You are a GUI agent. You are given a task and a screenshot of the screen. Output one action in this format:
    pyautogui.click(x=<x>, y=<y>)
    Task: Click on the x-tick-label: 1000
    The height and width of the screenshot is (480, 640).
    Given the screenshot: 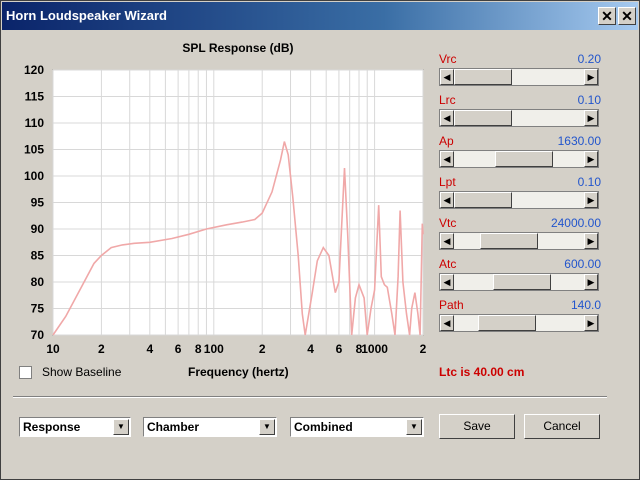 What is the action you would take?
    pyautogui.click(x=374, y=349)
    